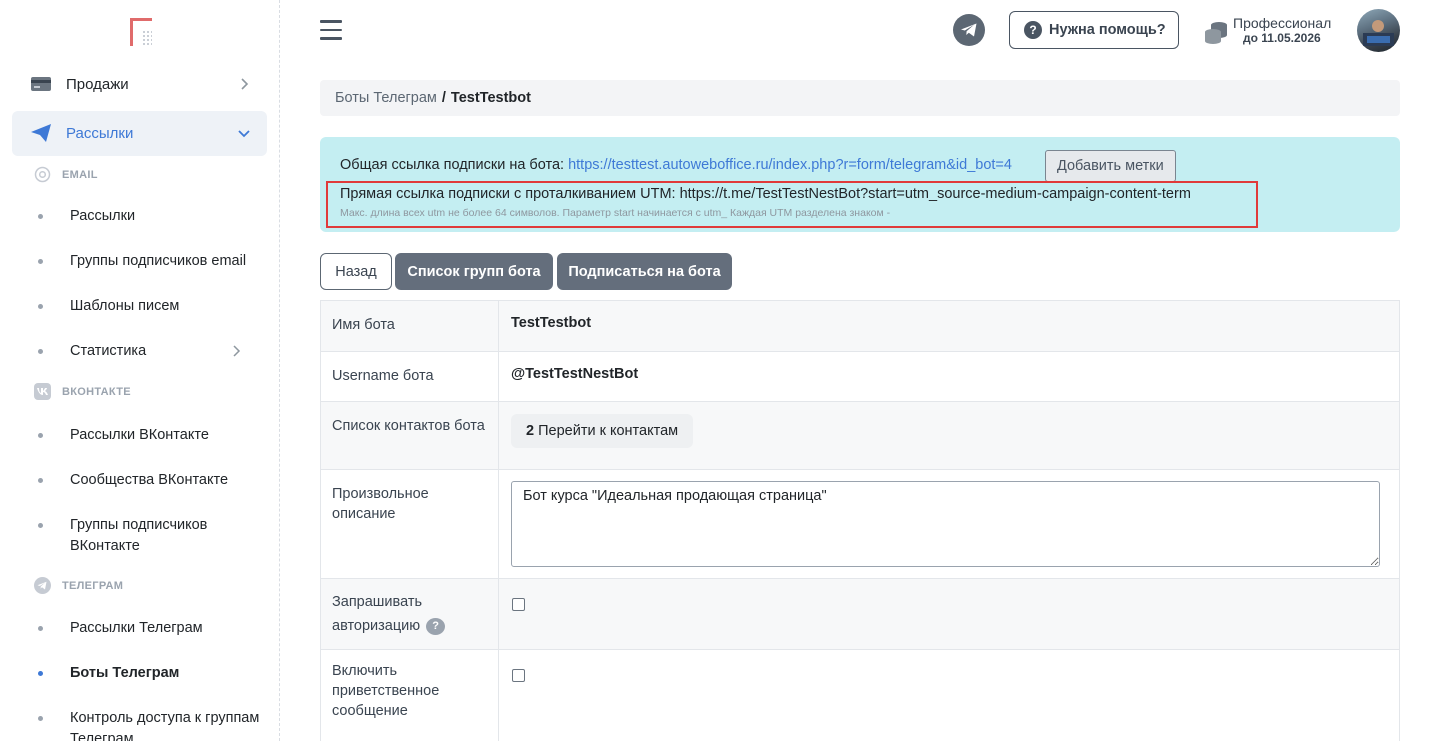  I want to click on plan-info: Профессионал до 11.05.2026, so click(1271, 32).